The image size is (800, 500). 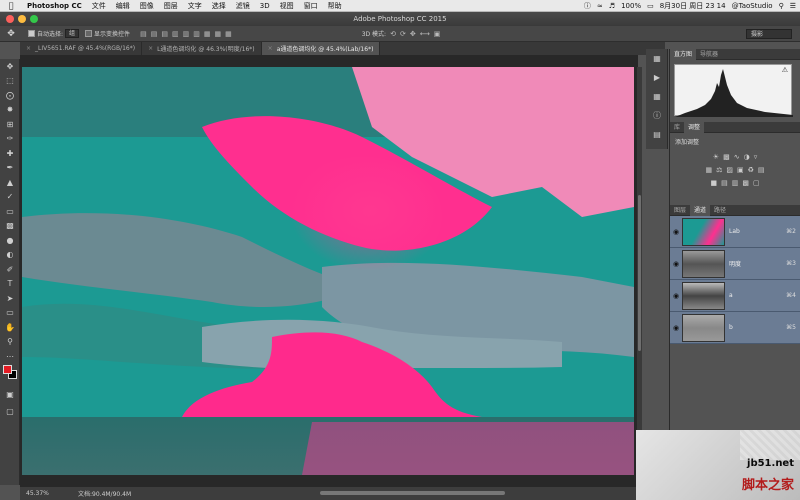 What do you see at coordinates (164, 34) in the screenshot?
I see `align-bottom-icon: ▤` at bounding box center [164, 34].